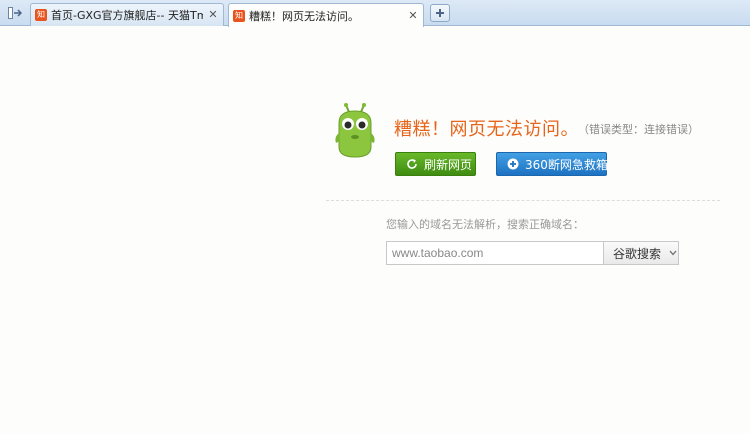 The height and width of the screenshot is (434, 750). I want to click on domain-hint-text: 您输入的域名无法解析，搜索正确域名：, so click(485, 224).